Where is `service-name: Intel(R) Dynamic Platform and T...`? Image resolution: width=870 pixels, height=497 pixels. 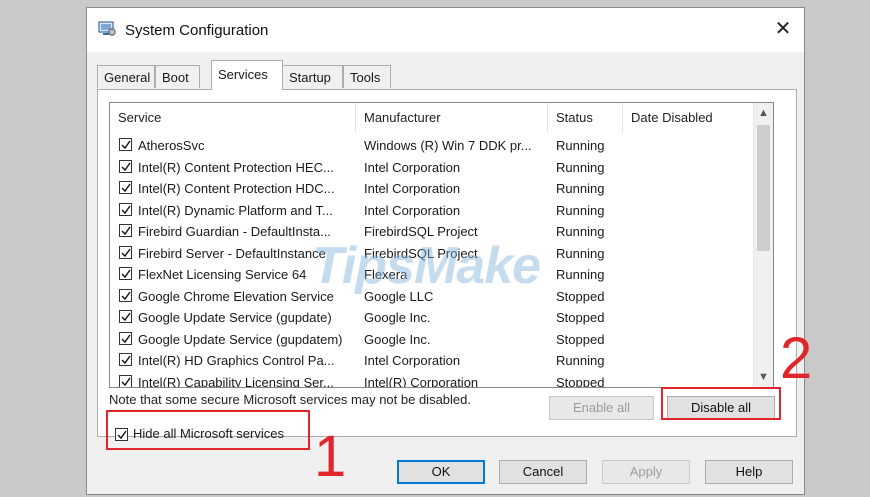 service-name: Intel(R) Dynamic Platform and T... is located at coordinates (235, 210).